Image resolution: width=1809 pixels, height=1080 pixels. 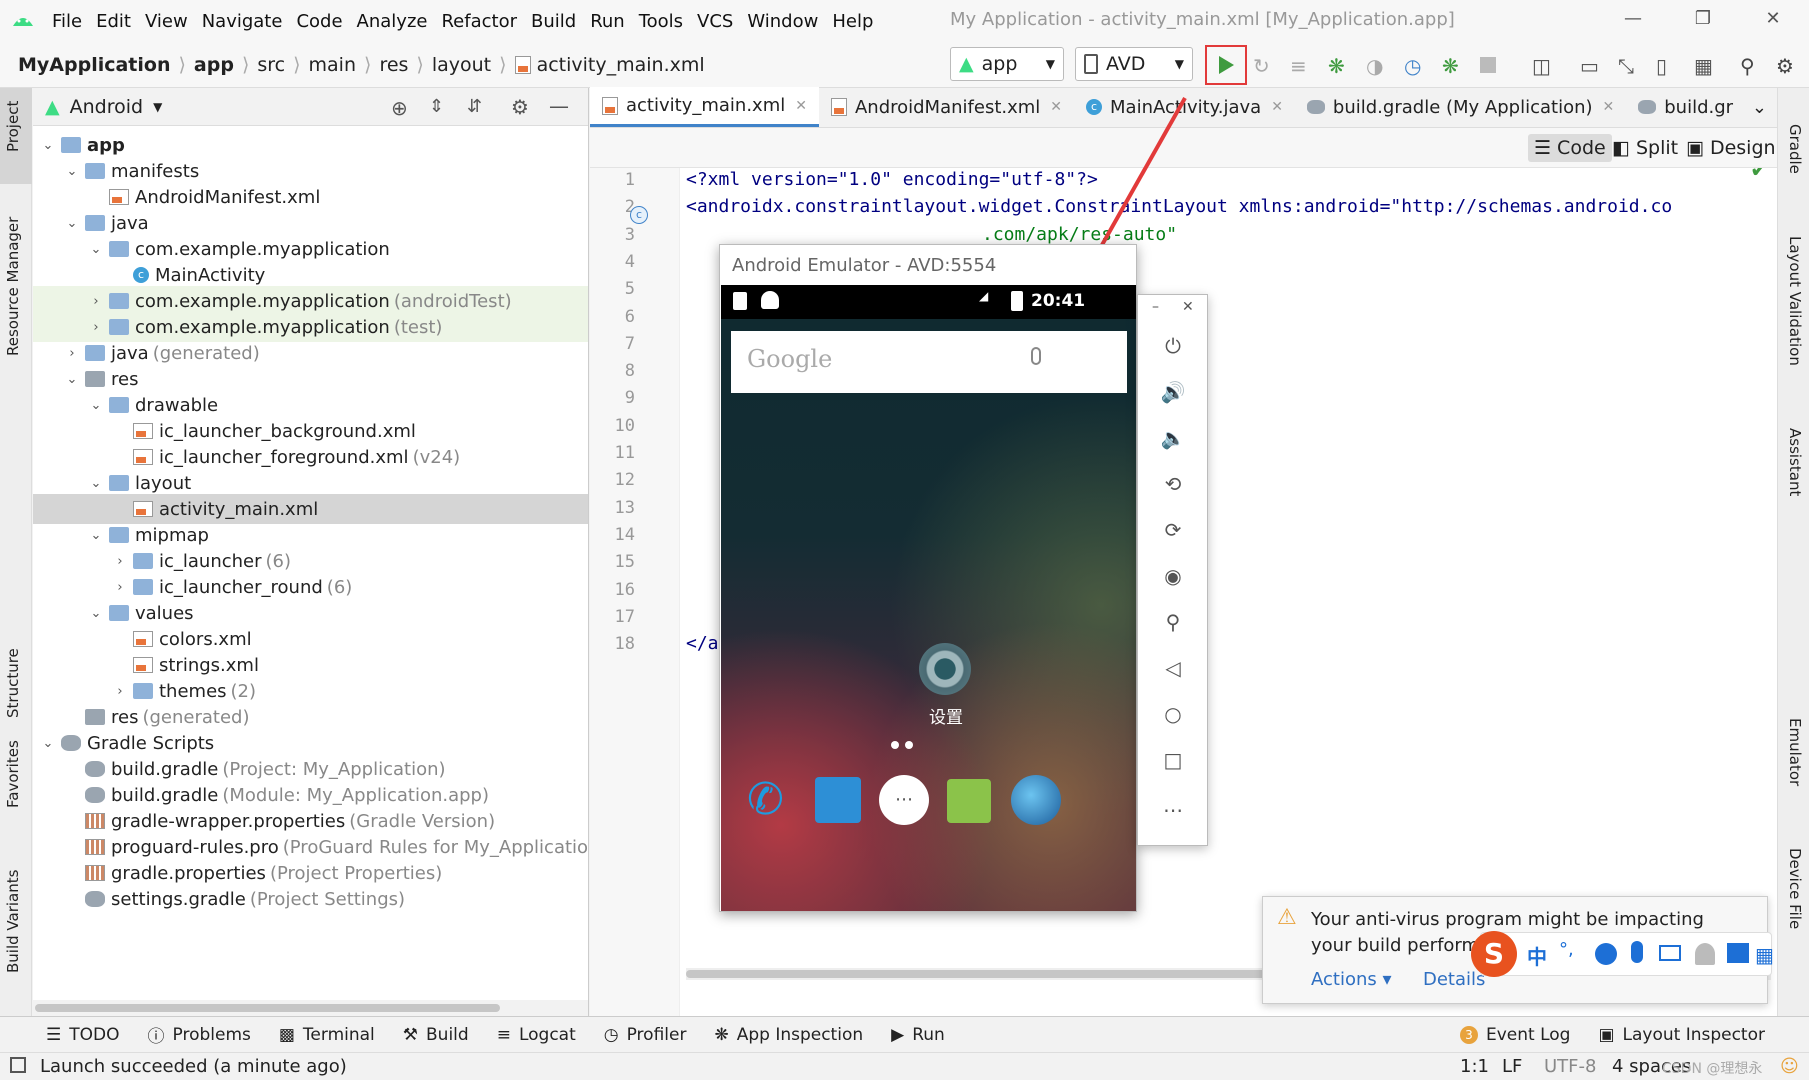 What do you see at coordinates (904, 800) in the screenshot?
I see `app-drawer-icon: ⋯` at bounding box center [904, 800].